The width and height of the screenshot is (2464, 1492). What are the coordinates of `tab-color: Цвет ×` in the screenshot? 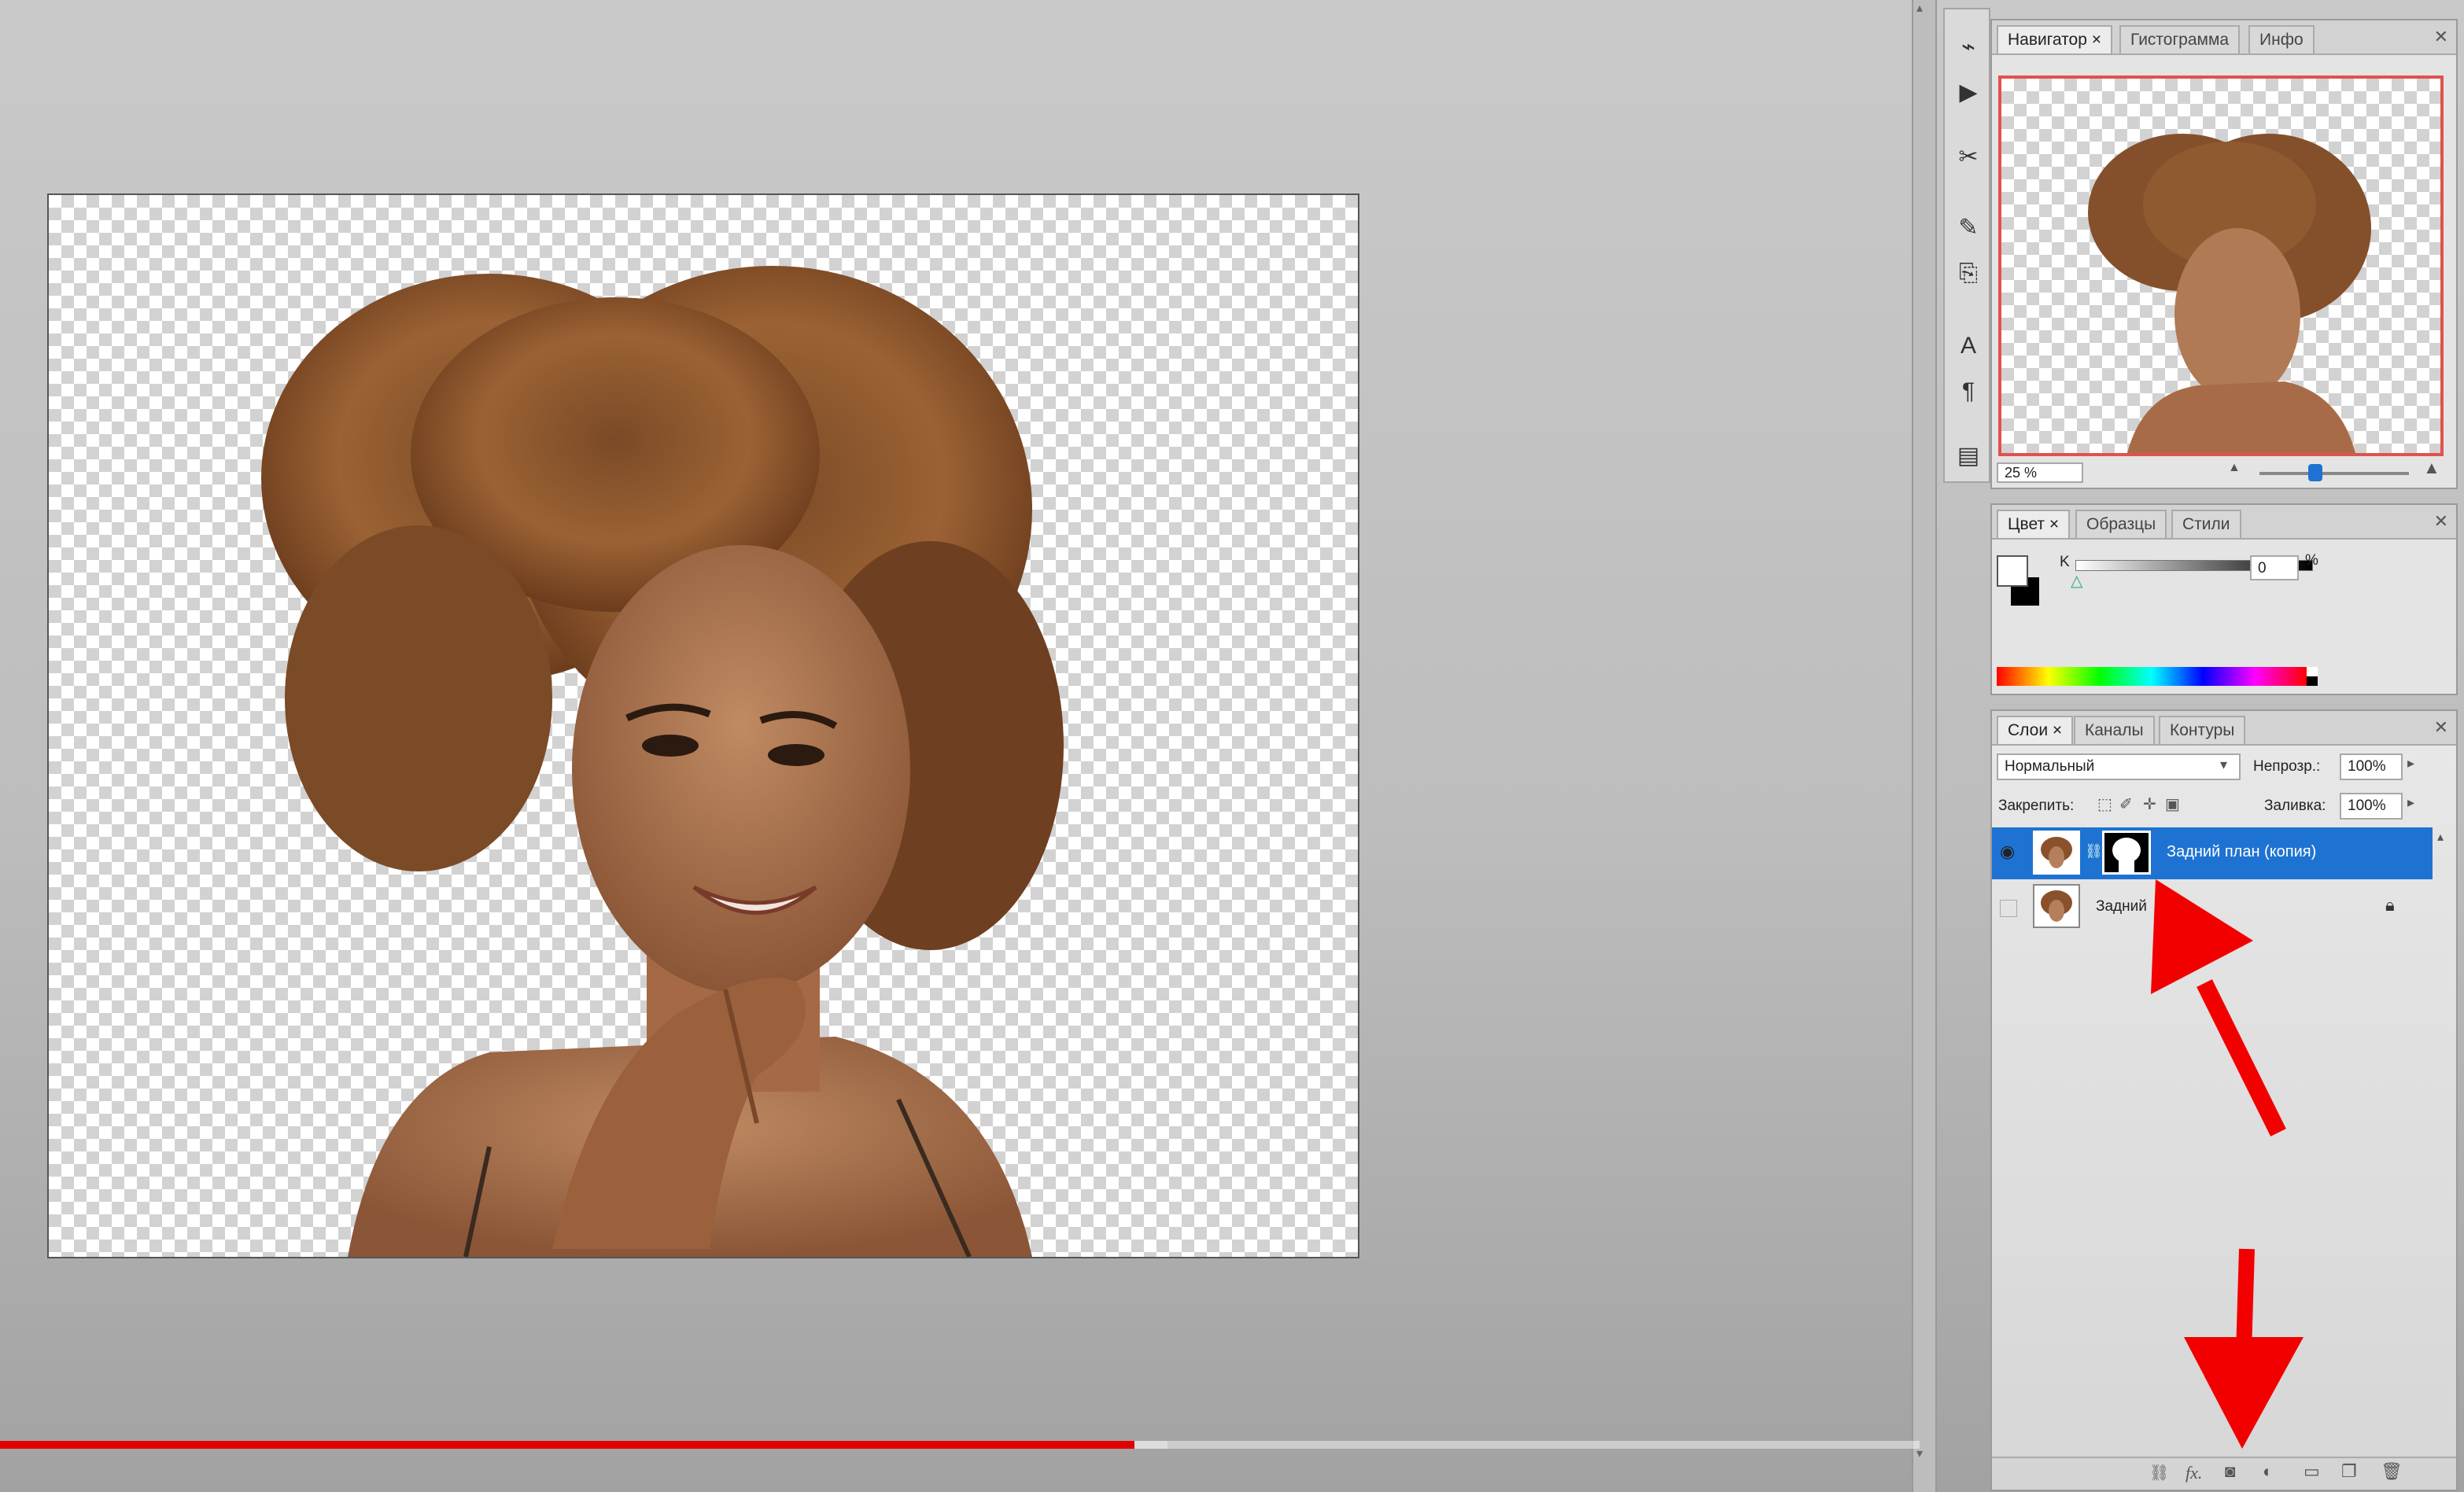 It's located at (2034, 524).